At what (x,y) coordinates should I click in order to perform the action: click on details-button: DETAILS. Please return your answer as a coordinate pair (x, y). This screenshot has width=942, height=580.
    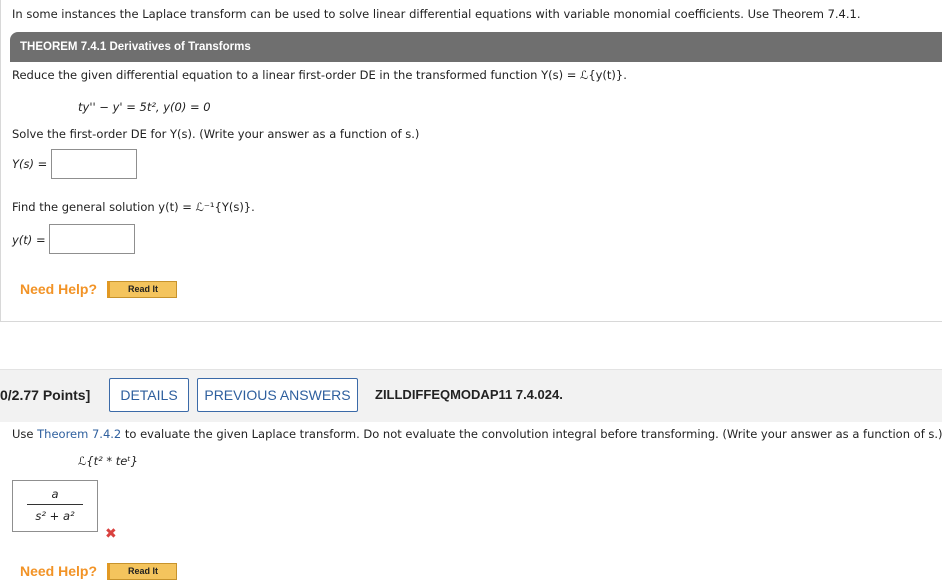
    Looking at the image, I should click on (149, 395).